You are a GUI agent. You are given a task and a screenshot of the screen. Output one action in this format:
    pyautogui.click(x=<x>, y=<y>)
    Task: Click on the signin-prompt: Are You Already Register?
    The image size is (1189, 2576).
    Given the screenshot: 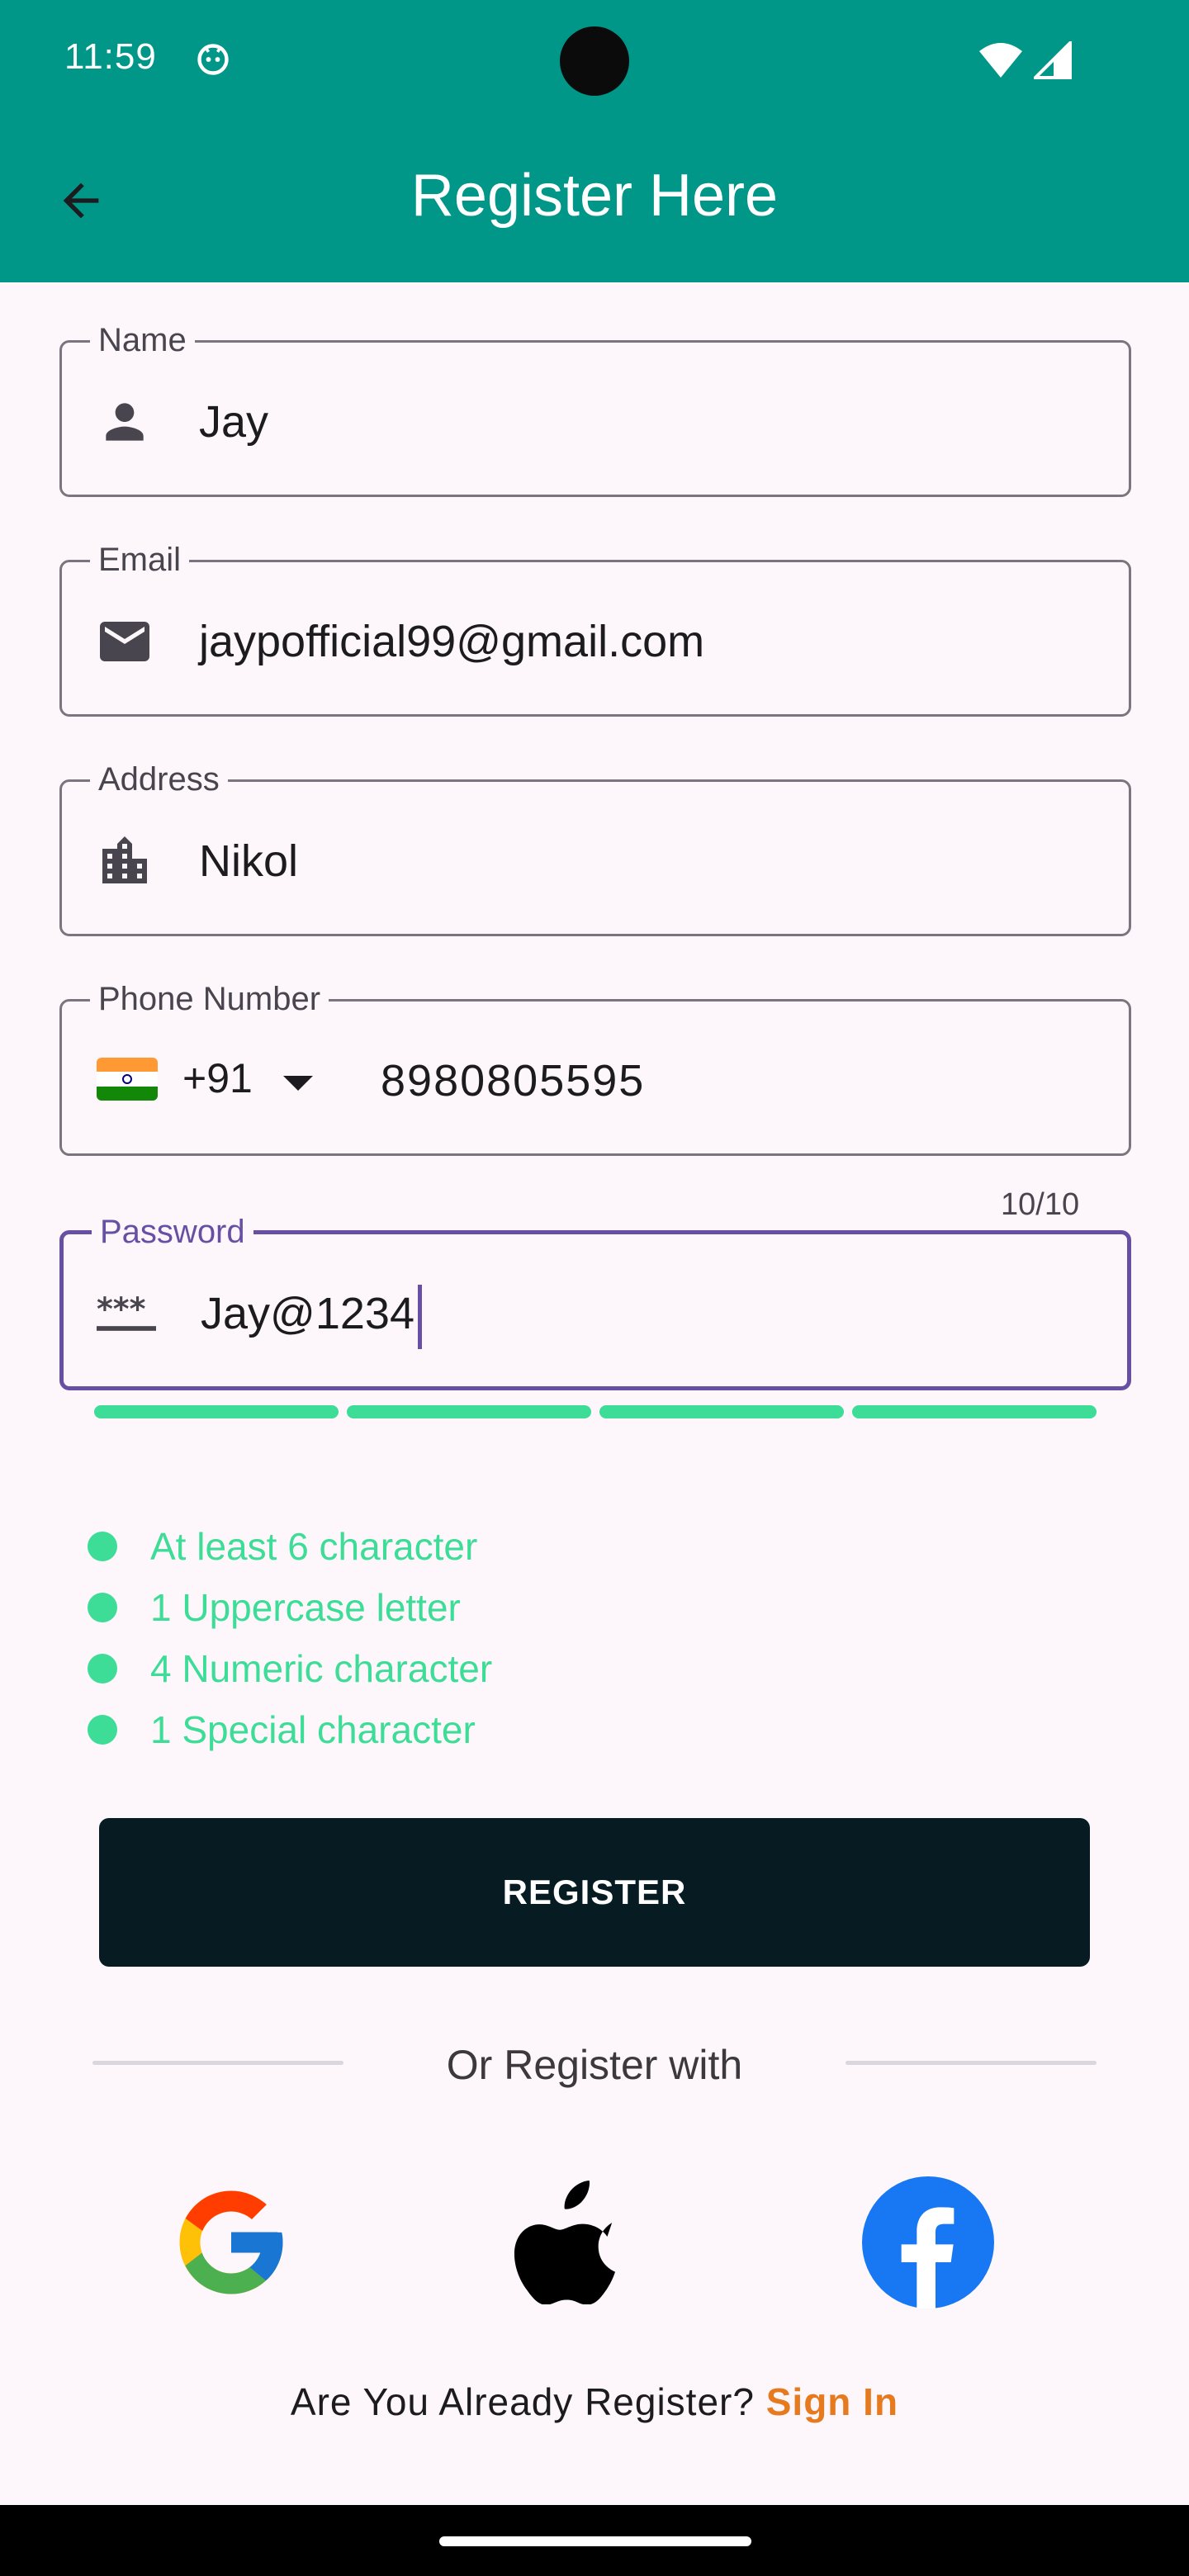 What is the action you would take?
    pyautogui.click(x=522, y=2401)
    